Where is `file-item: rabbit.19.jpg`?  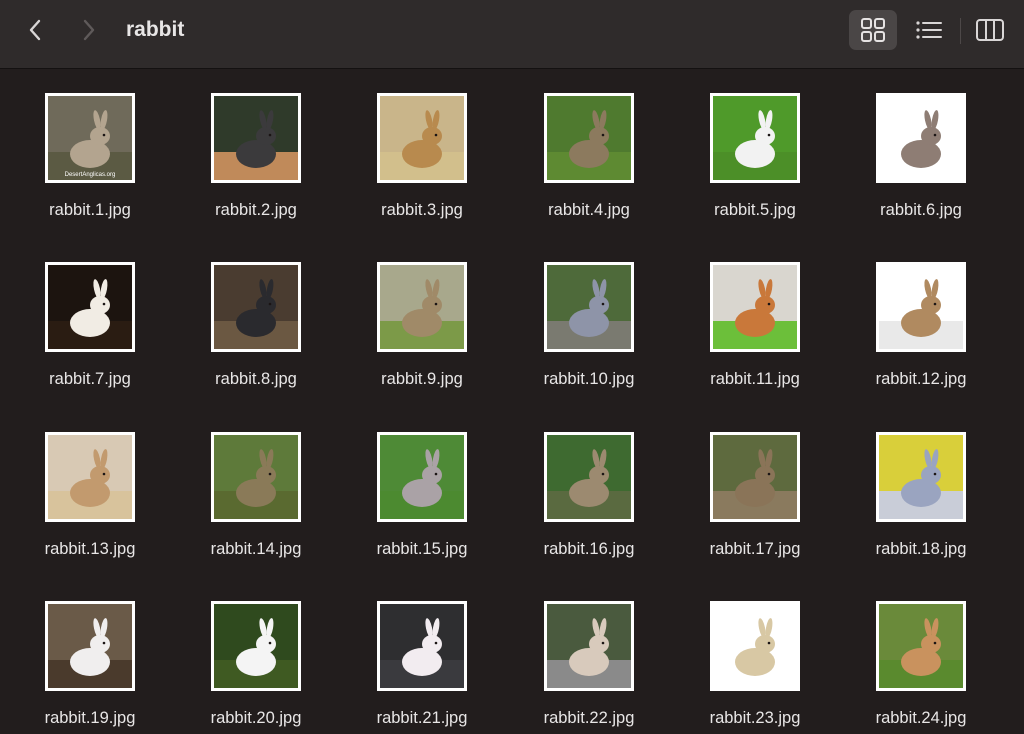
file-item: rabbit.19.jpg is located at coordinates (90, 652).